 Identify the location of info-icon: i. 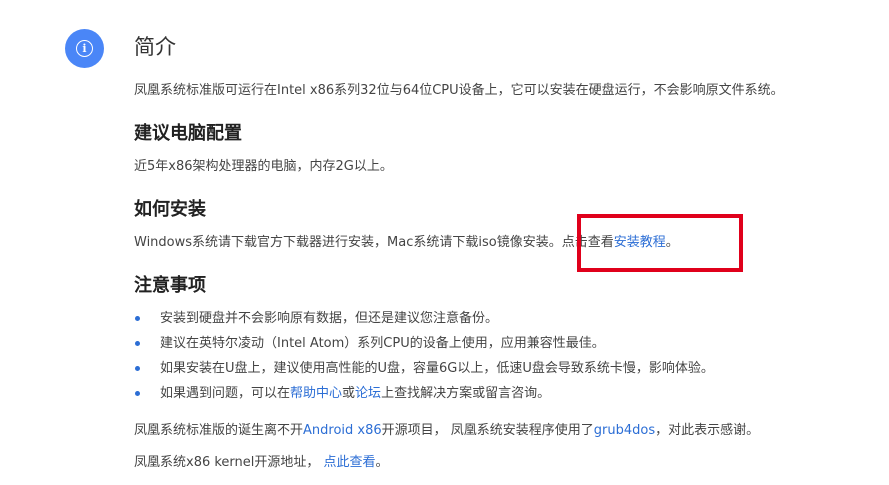
(84, 48).